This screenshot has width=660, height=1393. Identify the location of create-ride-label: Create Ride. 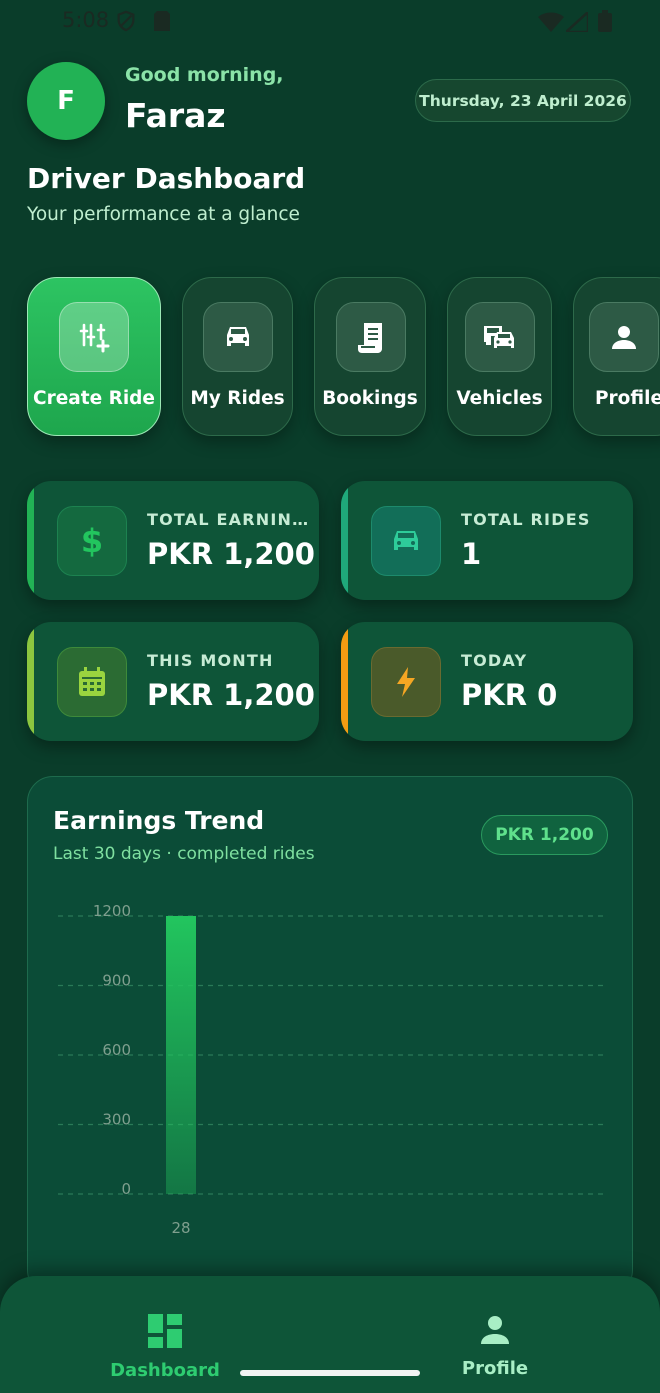
(94, 398).